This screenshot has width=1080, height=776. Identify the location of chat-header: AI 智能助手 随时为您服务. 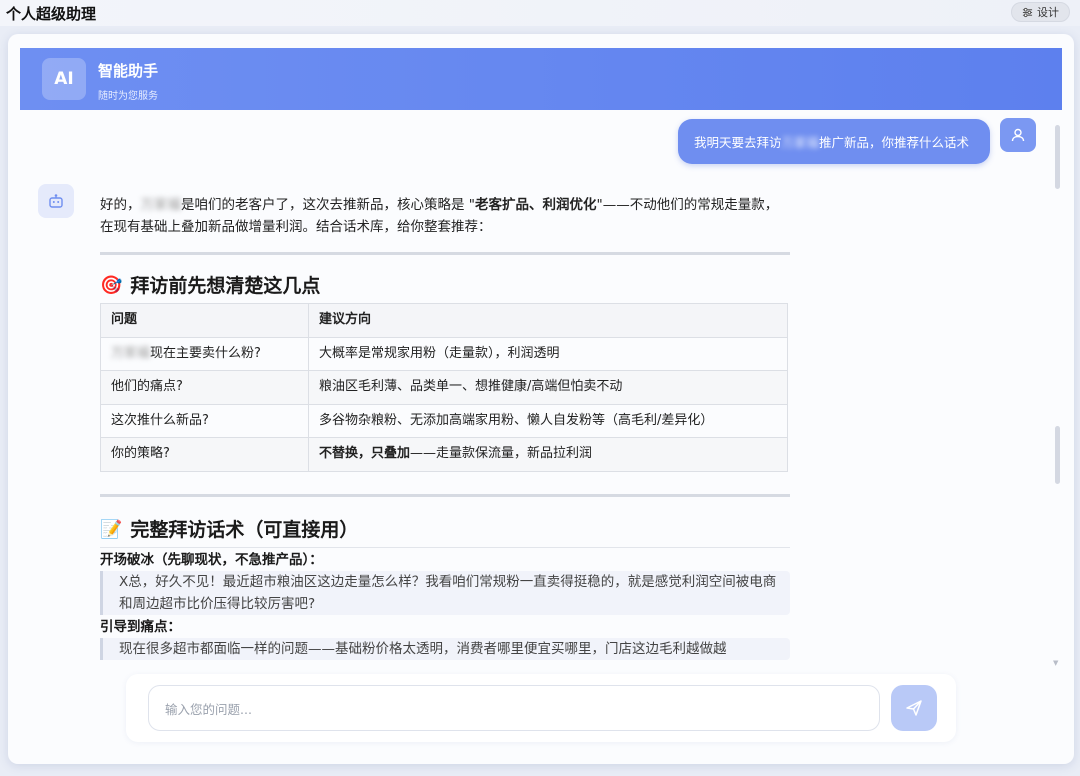
(541, 79).